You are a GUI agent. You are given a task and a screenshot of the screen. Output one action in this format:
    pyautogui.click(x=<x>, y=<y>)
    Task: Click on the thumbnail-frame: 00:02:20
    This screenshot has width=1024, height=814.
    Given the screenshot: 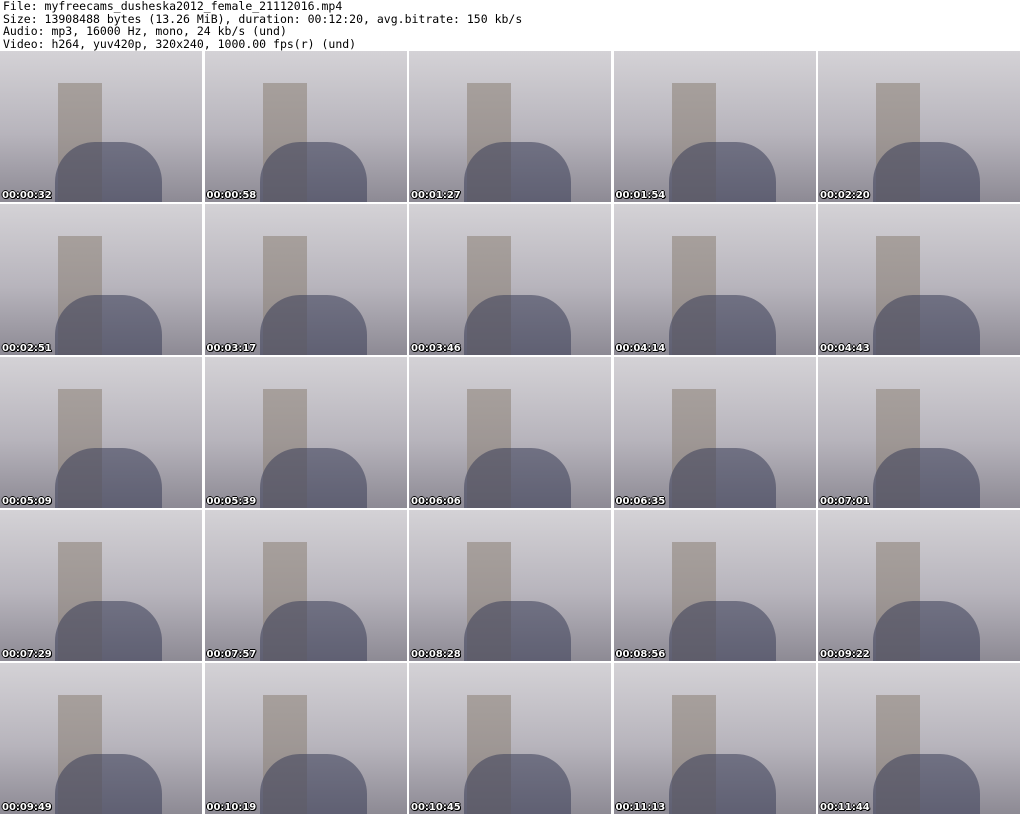 What is the action you would take?
    pyautogui.click(x=919, y=126)
    